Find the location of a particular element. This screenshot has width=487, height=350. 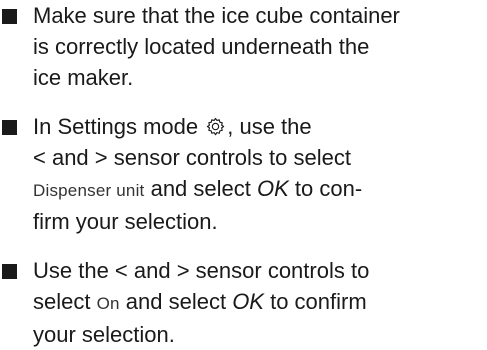

step-2-line-3: Dispenser unit and select OK to con- is located at coordinates (260, 189).